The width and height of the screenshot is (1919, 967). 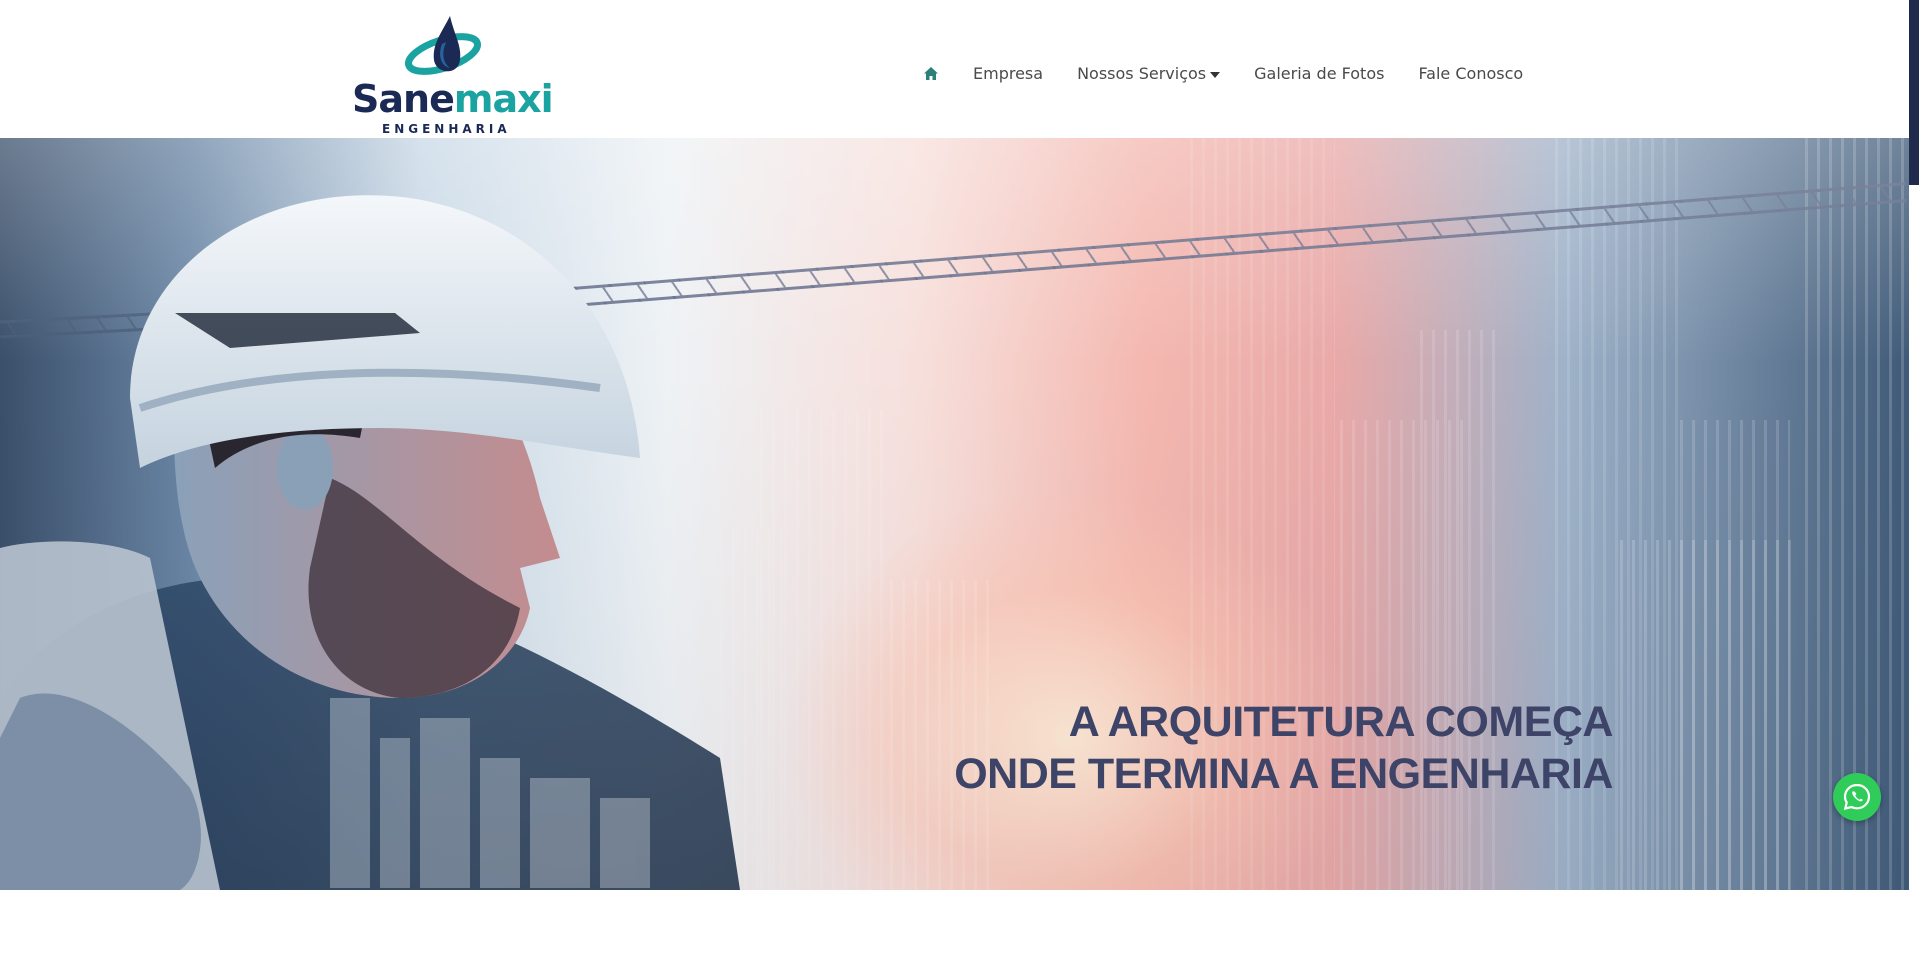 What do you see at coordinates (1215, 75) in the screenshot?
I see `chevron-down-icon` at bounding box center [1215, 75].